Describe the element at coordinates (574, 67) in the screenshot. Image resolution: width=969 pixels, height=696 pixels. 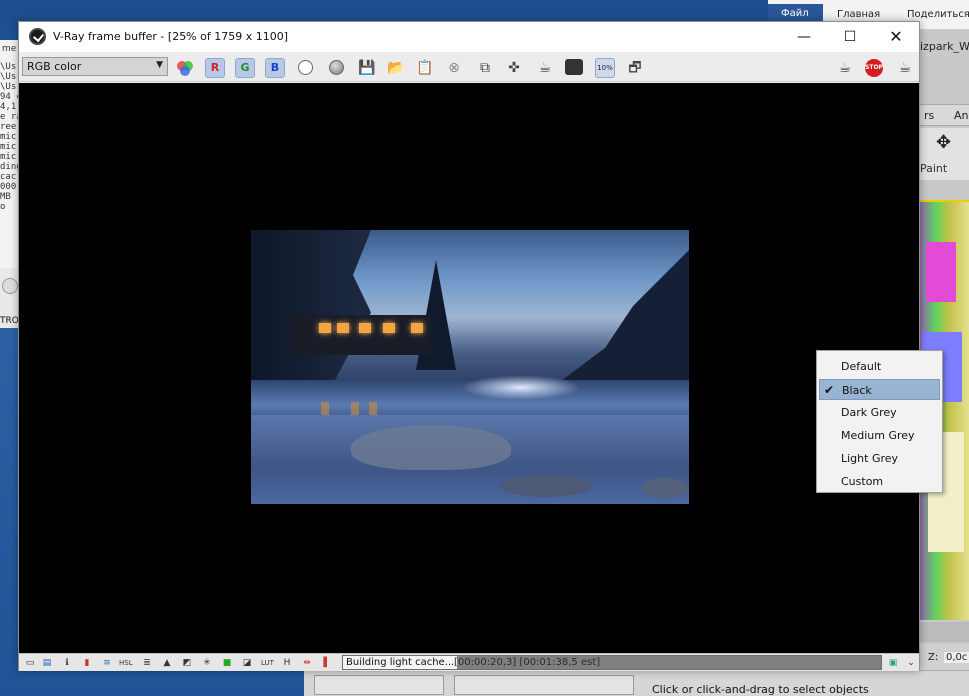
I see `compare-ab-icon` at that location.